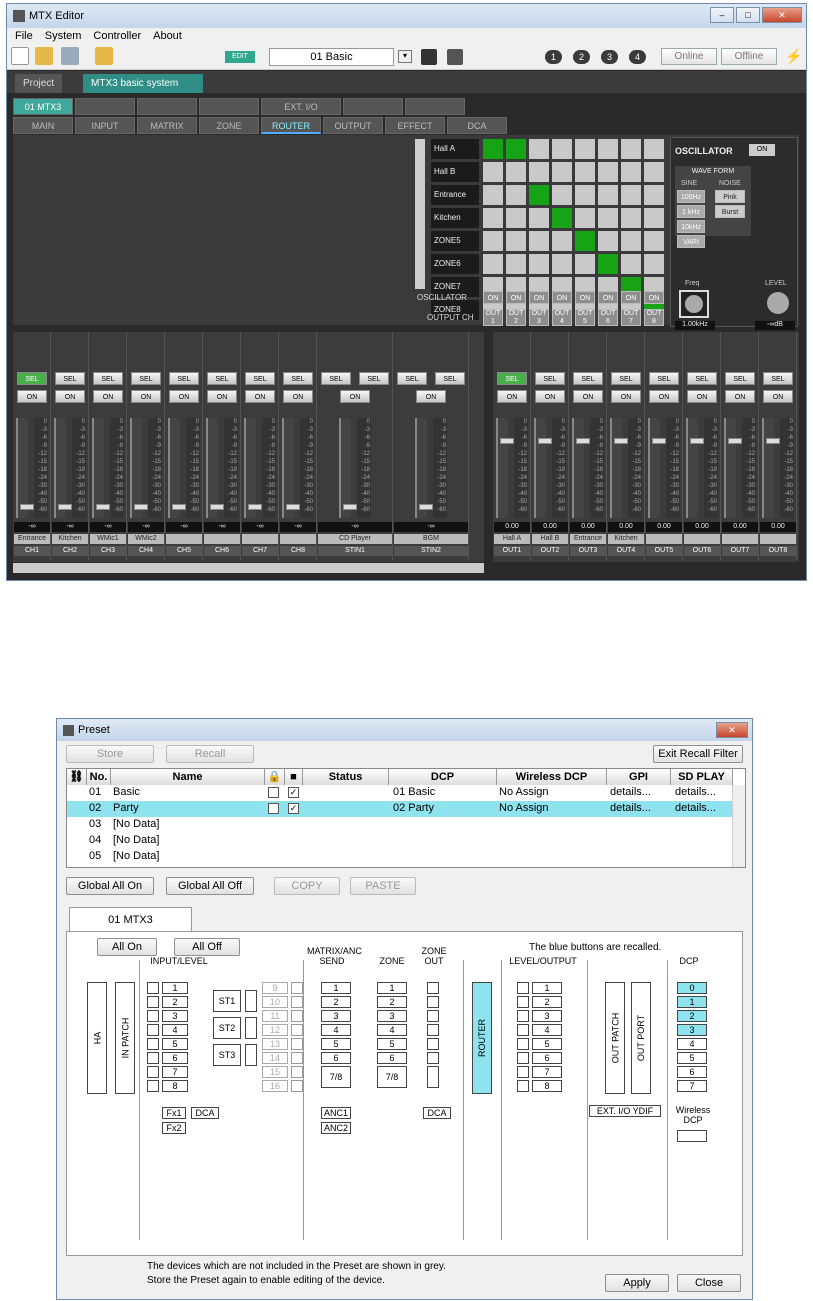 This screenshot has height=1301, width=813. I want to click on offline-button: Offline, so click(749, 56).